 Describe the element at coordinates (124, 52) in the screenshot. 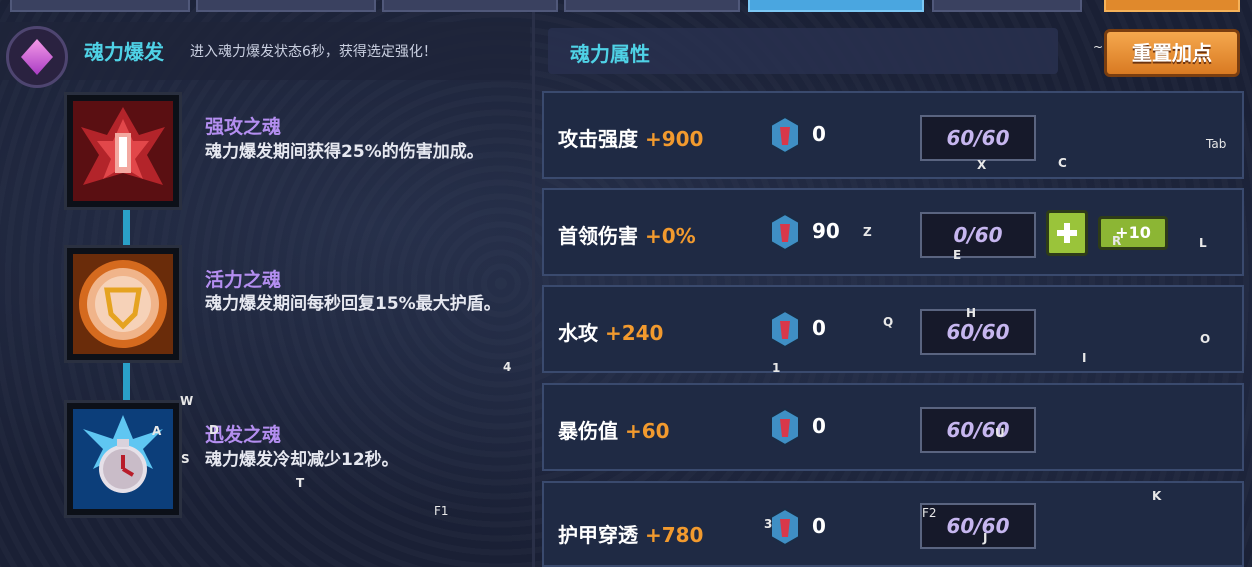

I see `burst-title: 魂力爆发` at that location.